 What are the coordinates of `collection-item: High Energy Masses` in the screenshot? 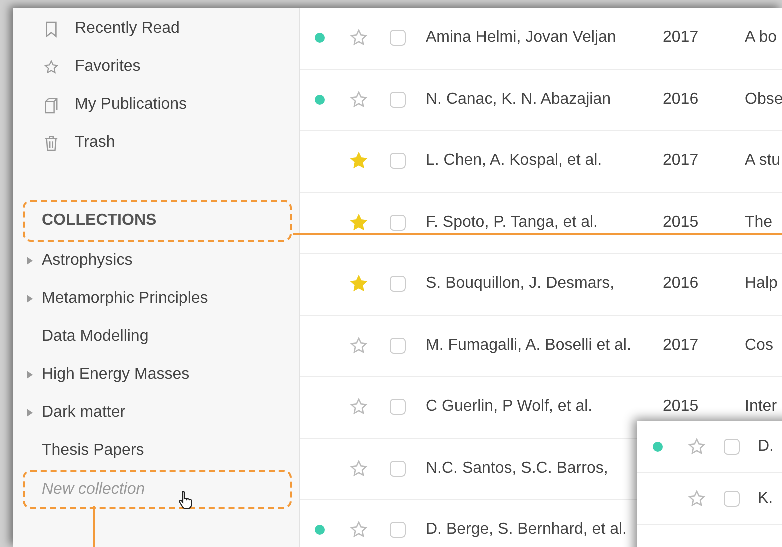 It's located at (116, 375).